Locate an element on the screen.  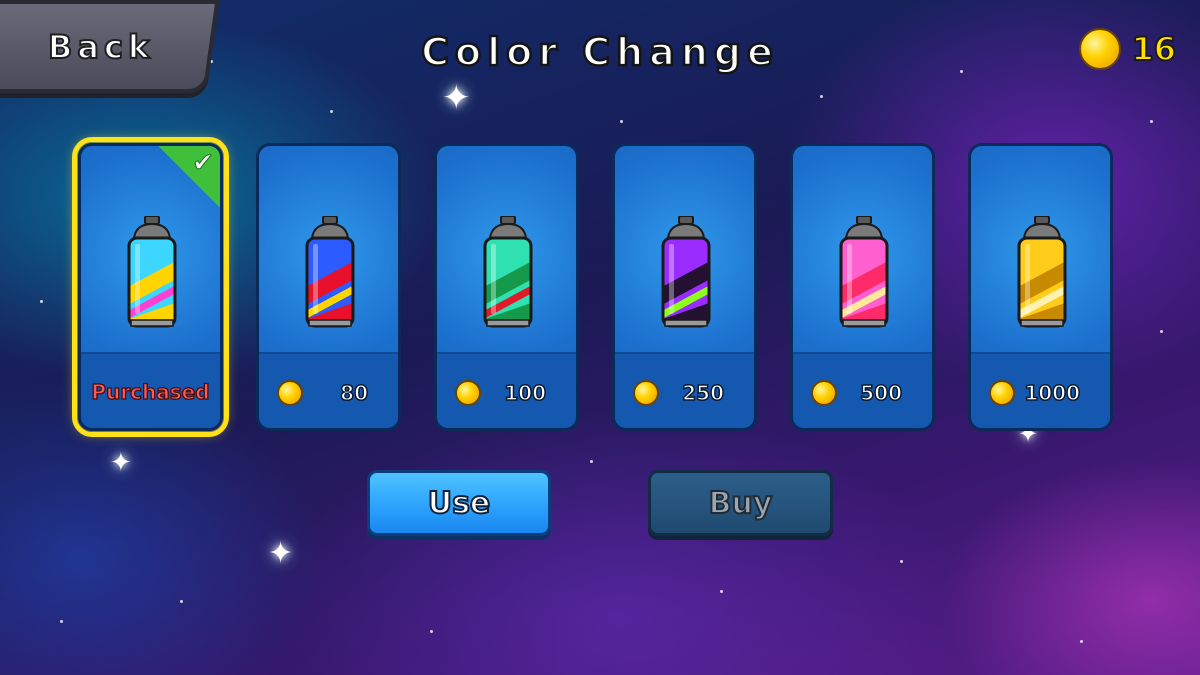
color-card-6: 1000 is located at coordinates (1040, 287).